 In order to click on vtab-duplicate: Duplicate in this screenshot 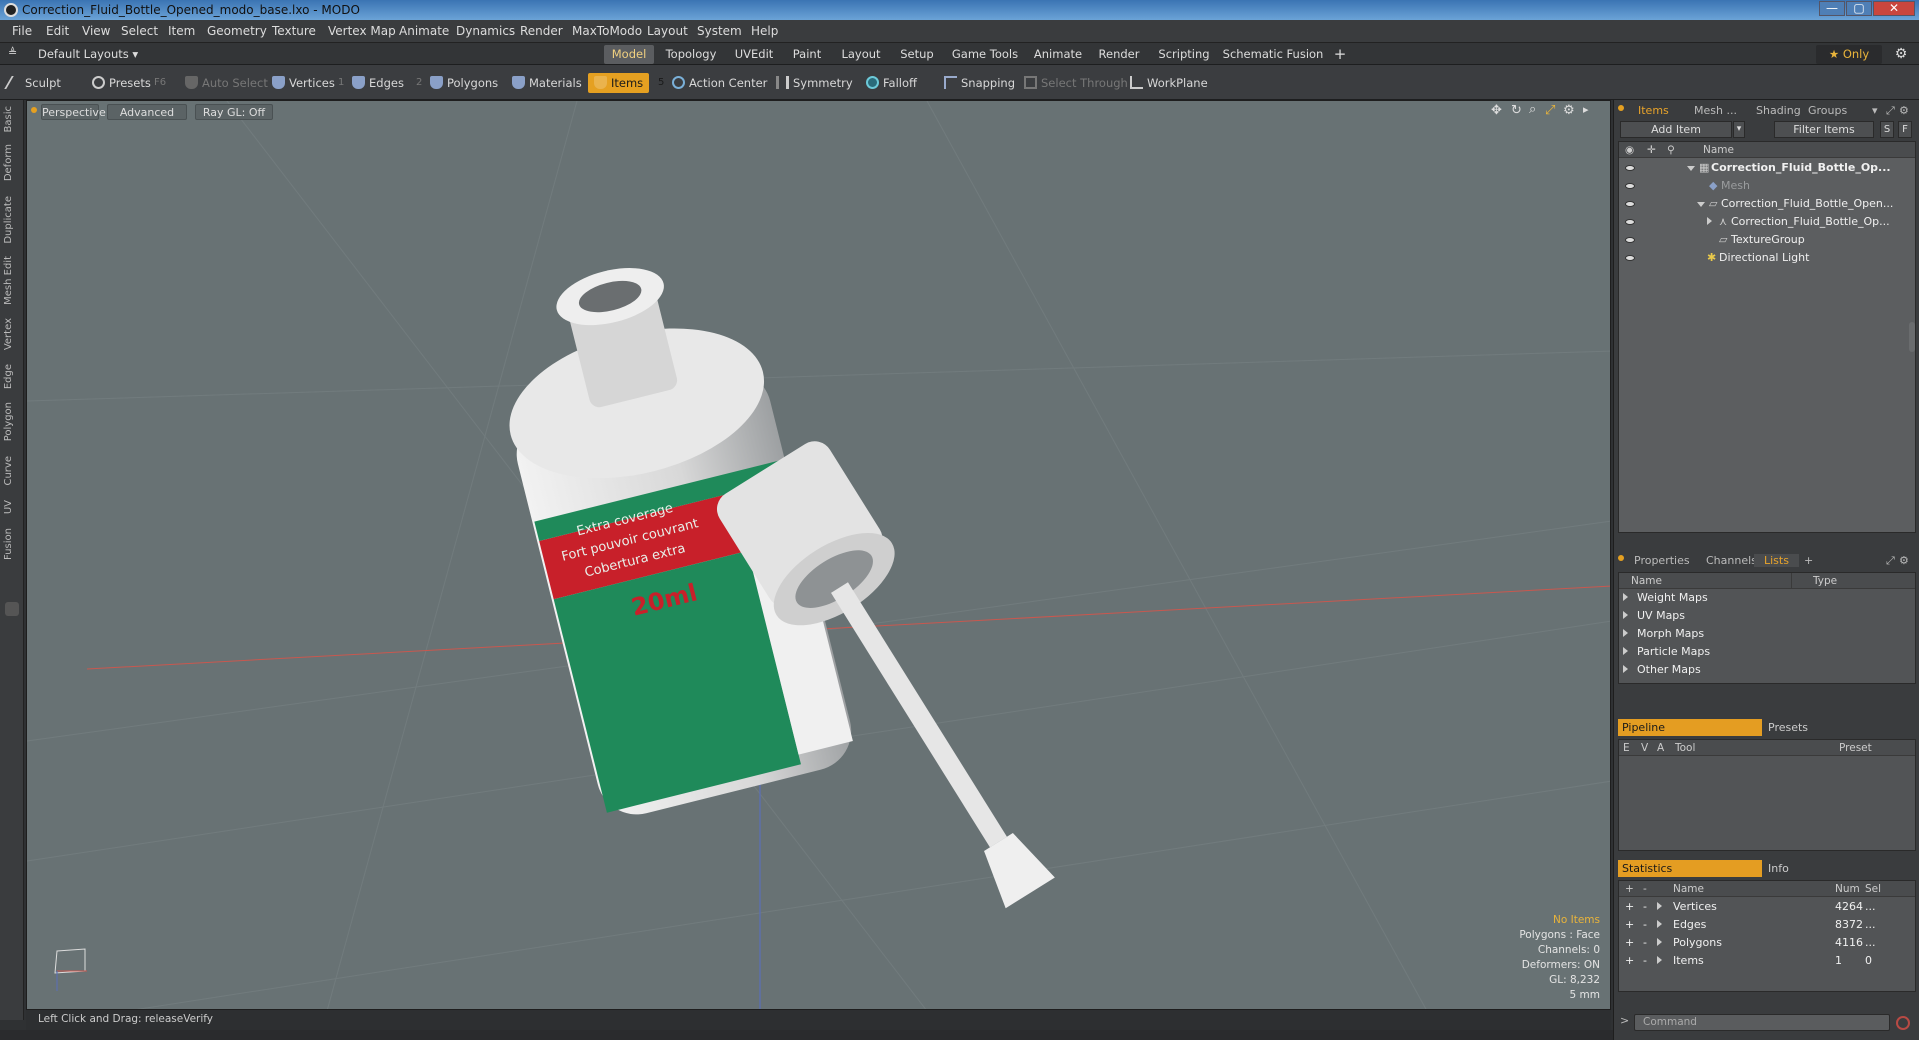, I will do `click(12, 220)`.